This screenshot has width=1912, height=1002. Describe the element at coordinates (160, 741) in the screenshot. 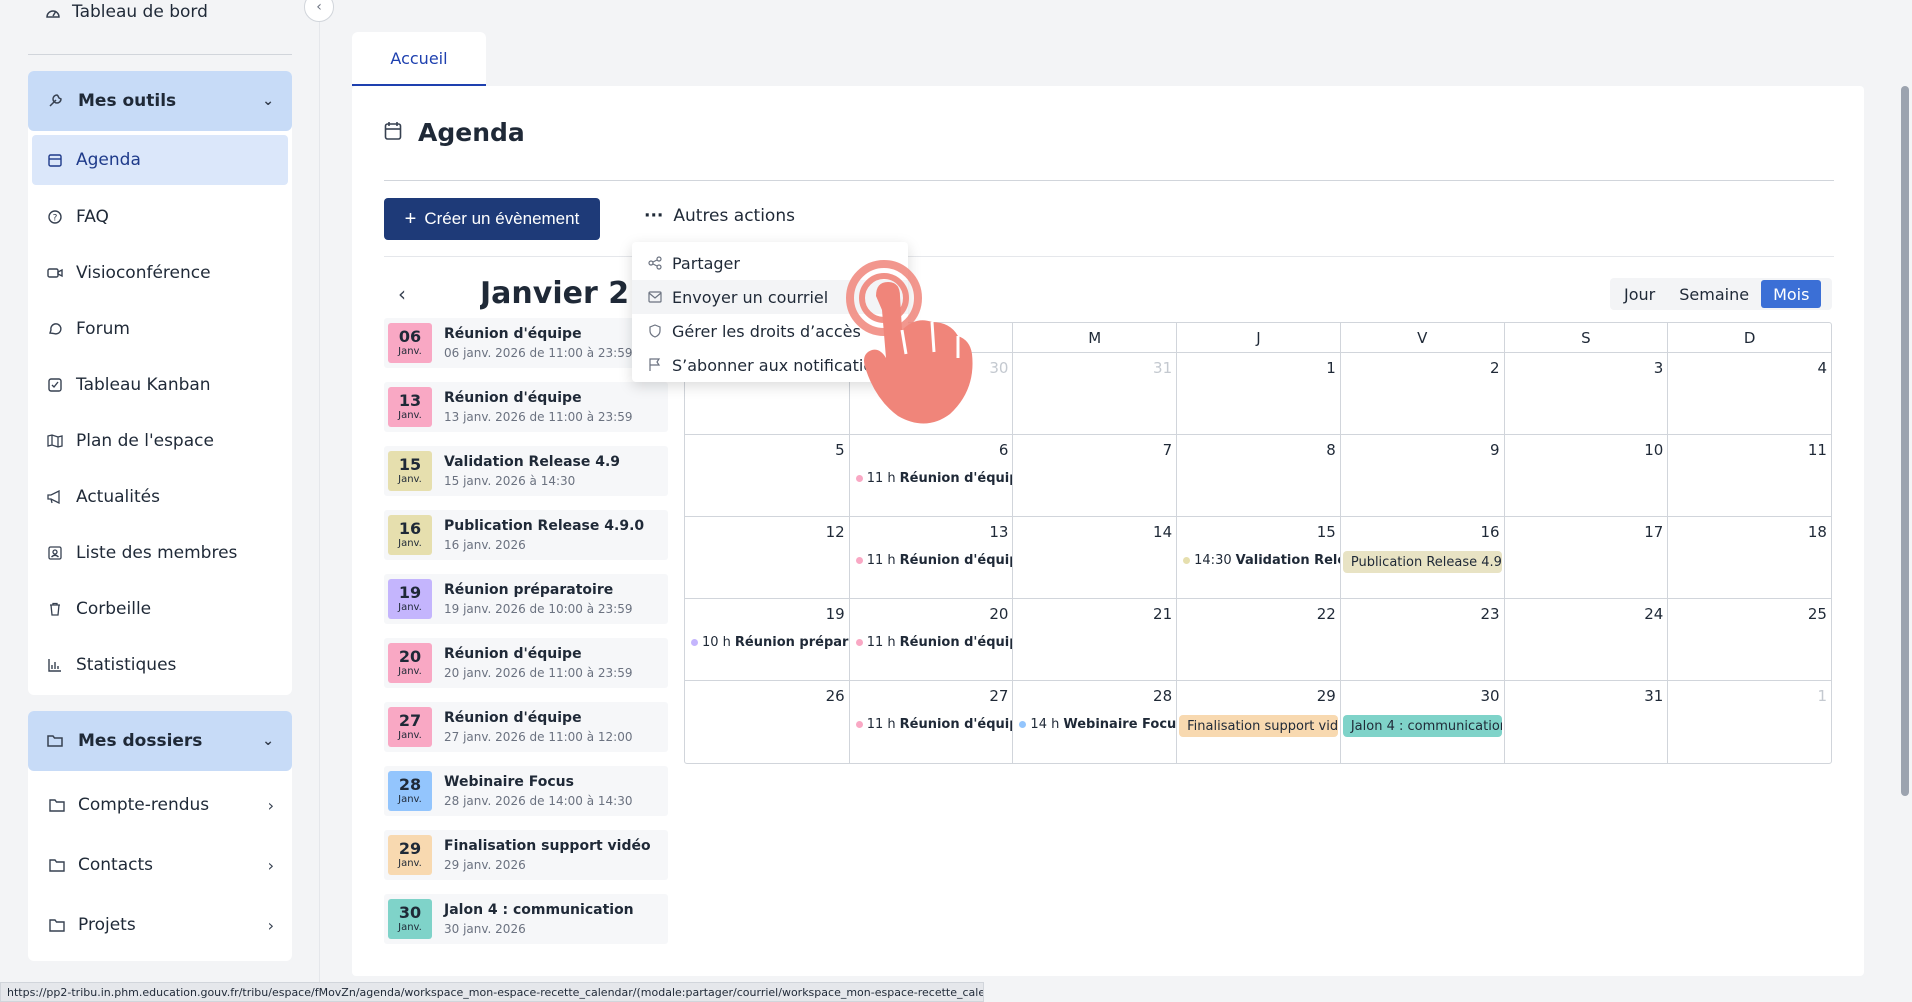

I see `folders-group-header: Mes dossiers ⌄` at that location.